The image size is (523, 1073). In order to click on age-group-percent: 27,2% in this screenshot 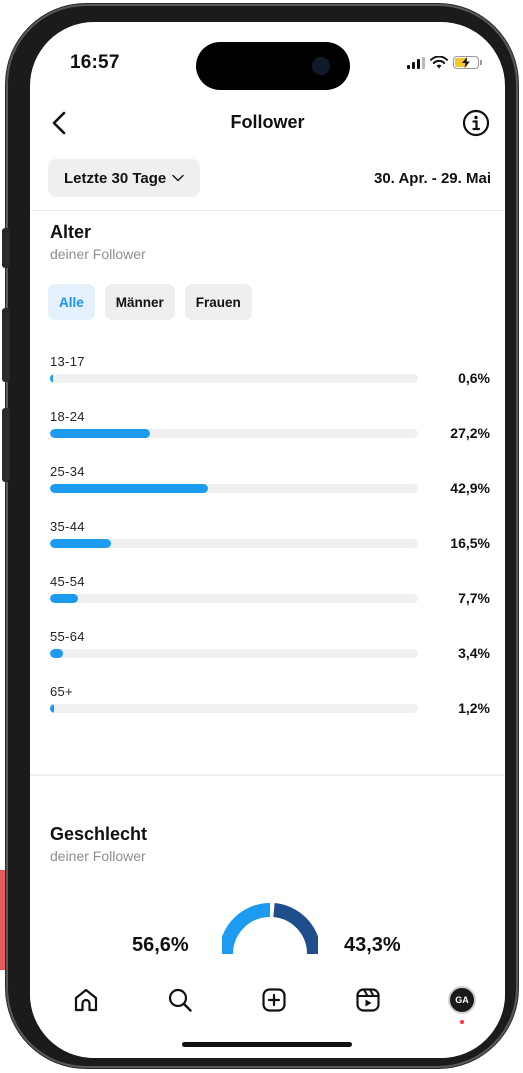, I will do `click(470, 433)`.